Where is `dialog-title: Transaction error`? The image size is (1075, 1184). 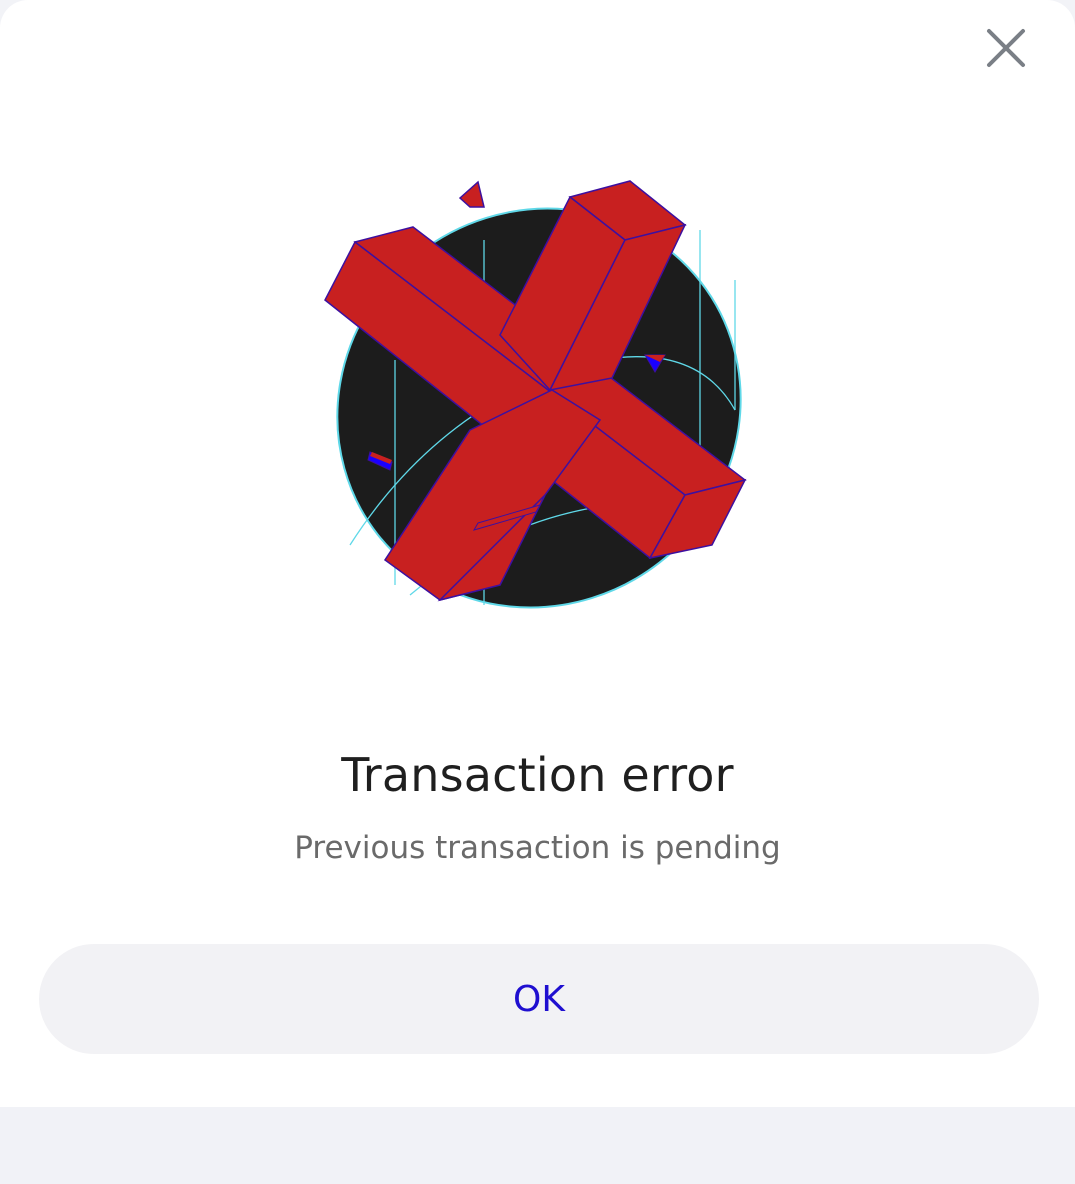
dialog-title: Transaction error is located at coordinates (537, 775).